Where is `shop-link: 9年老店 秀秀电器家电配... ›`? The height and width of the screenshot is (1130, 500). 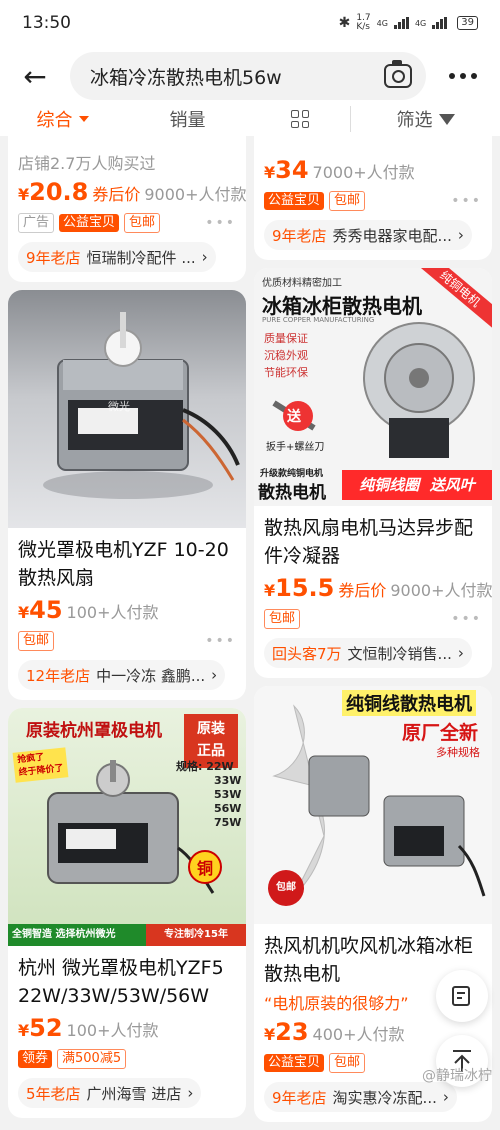 shop-link: 9年老店 秀秀电器家电配... › is located at coordinates (368, 235).